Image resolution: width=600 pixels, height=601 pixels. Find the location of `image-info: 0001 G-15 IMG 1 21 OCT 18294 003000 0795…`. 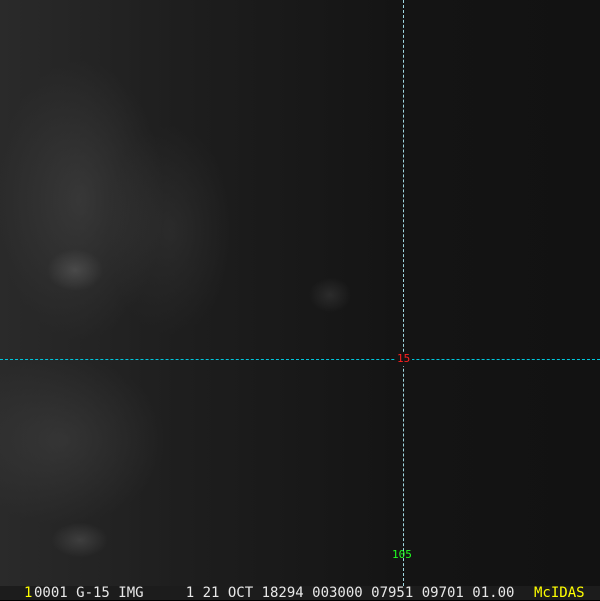

image-info: 0001 G-15 IMG 1 21 OCT 18294 003000 0795… is located at coordinates (274, 593).